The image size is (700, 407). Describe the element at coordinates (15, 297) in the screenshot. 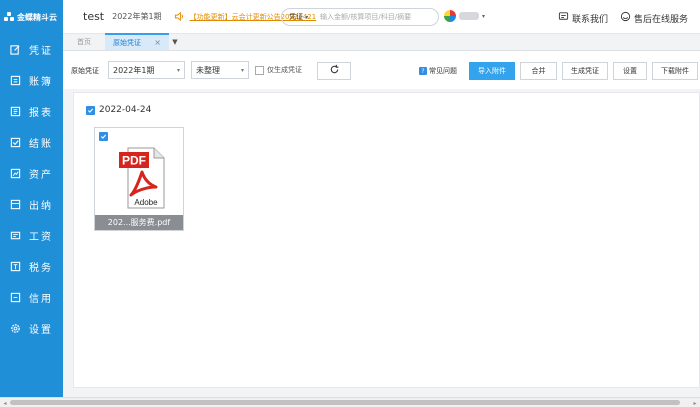

I see `credit-icon` at that location.